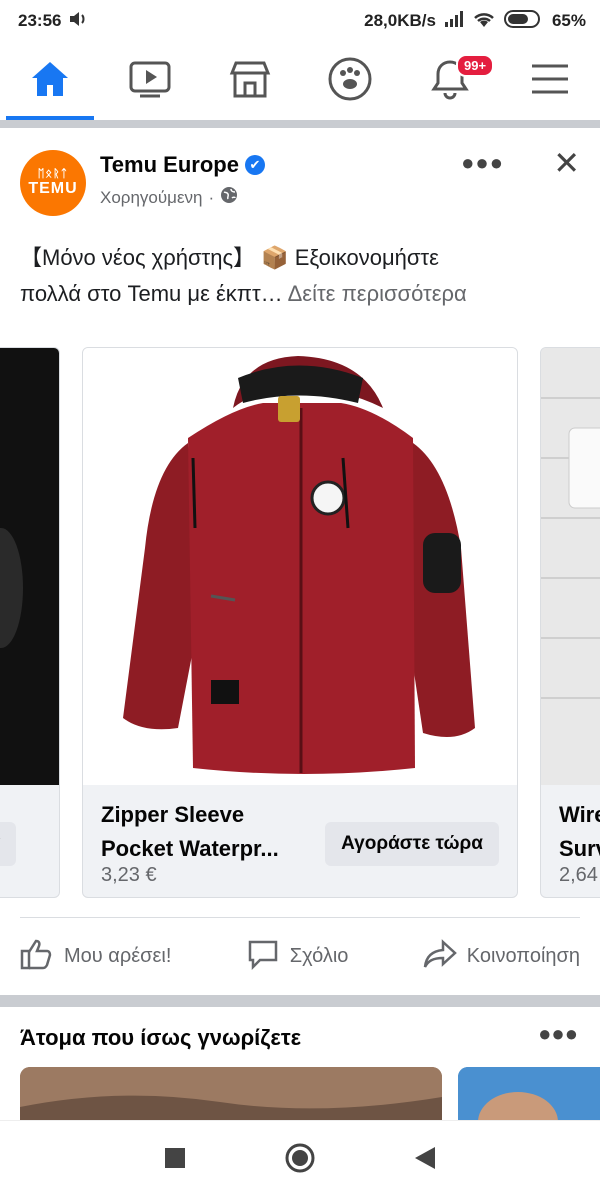  I want to click on groups-icon, so click(350, 81).